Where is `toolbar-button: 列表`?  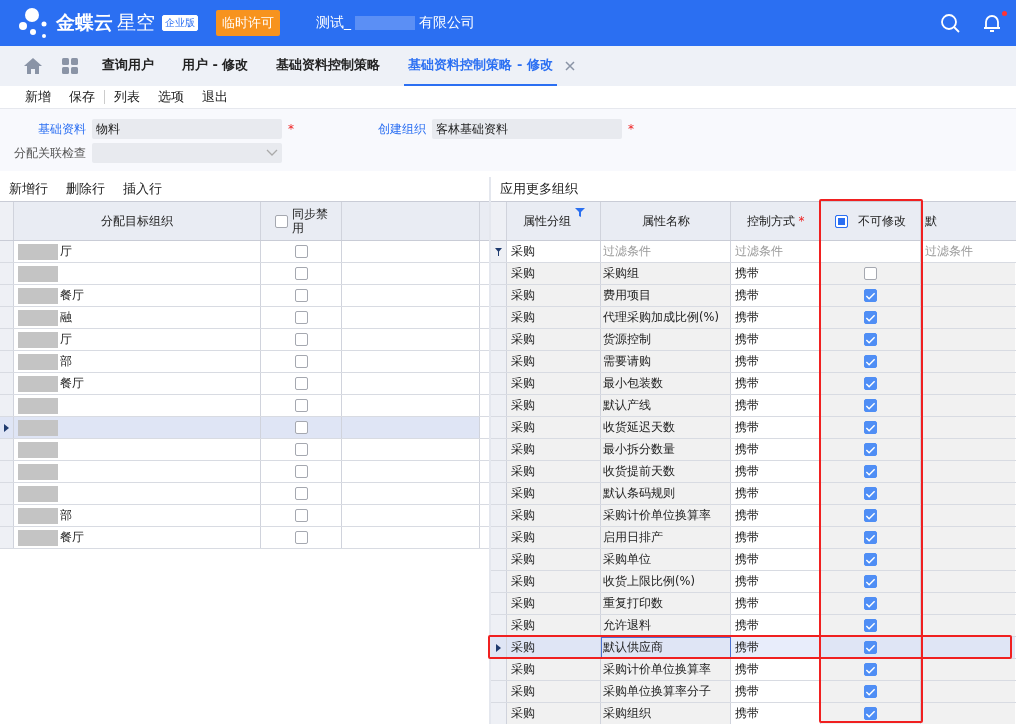 toolbar-button: 列表 is located at coordinates (127, 97).